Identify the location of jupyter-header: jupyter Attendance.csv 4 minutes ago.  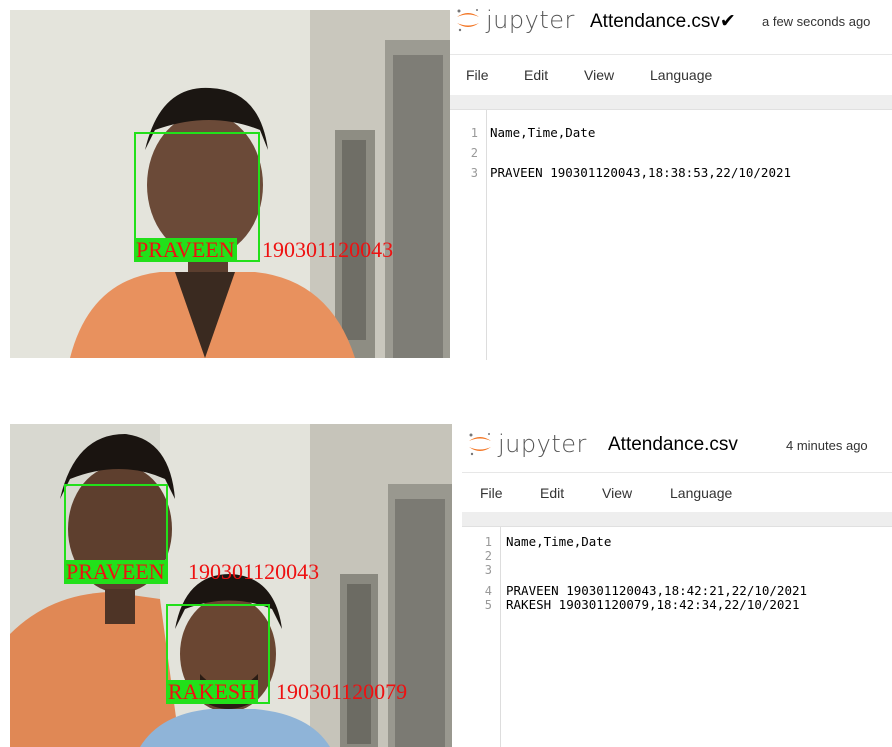
(677, 445).